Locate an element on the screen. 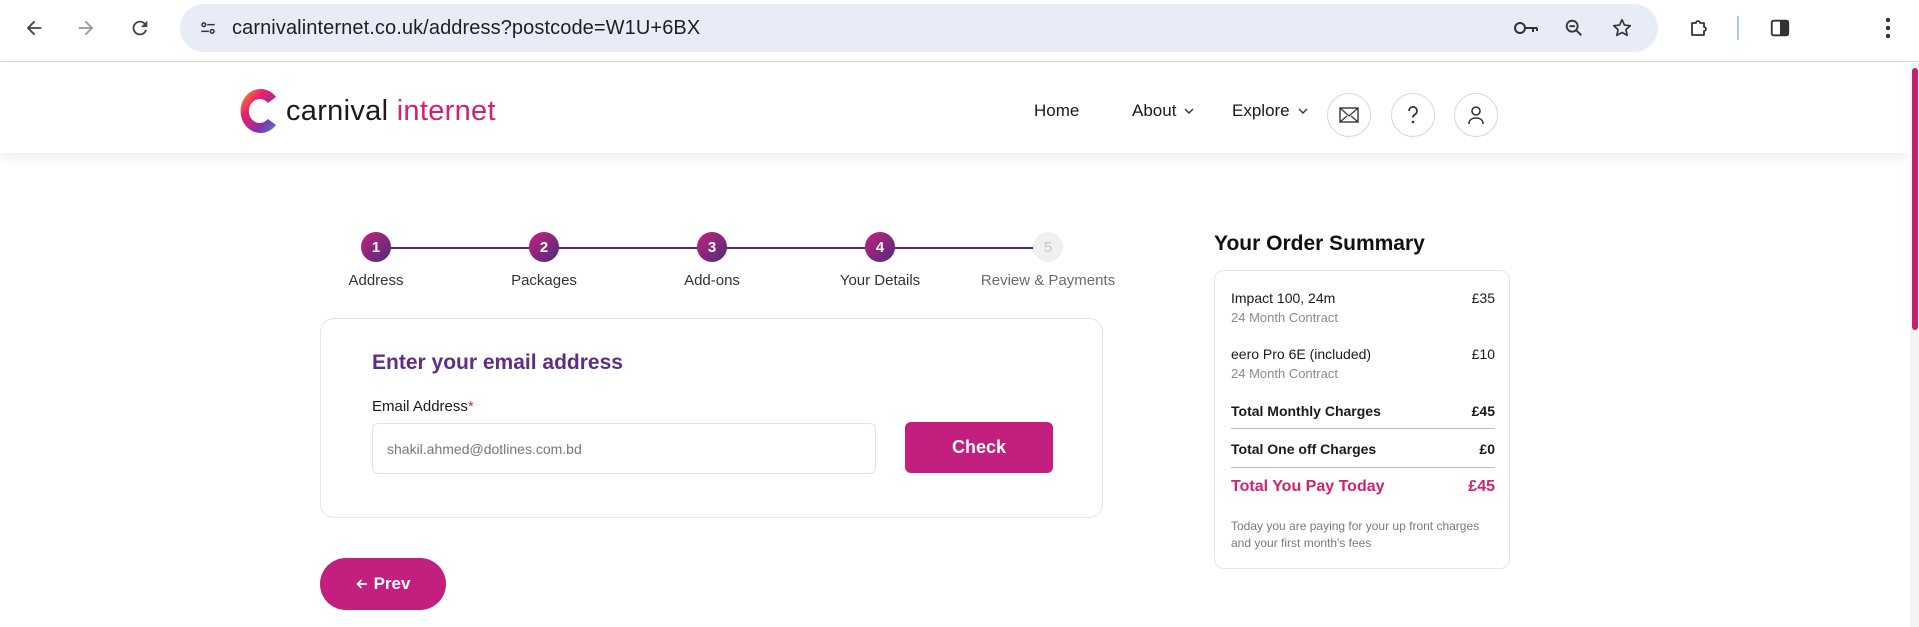 This screenshot has height=627, width=1919. summary-item-price: £10 is located at coordinates (1483, 354).